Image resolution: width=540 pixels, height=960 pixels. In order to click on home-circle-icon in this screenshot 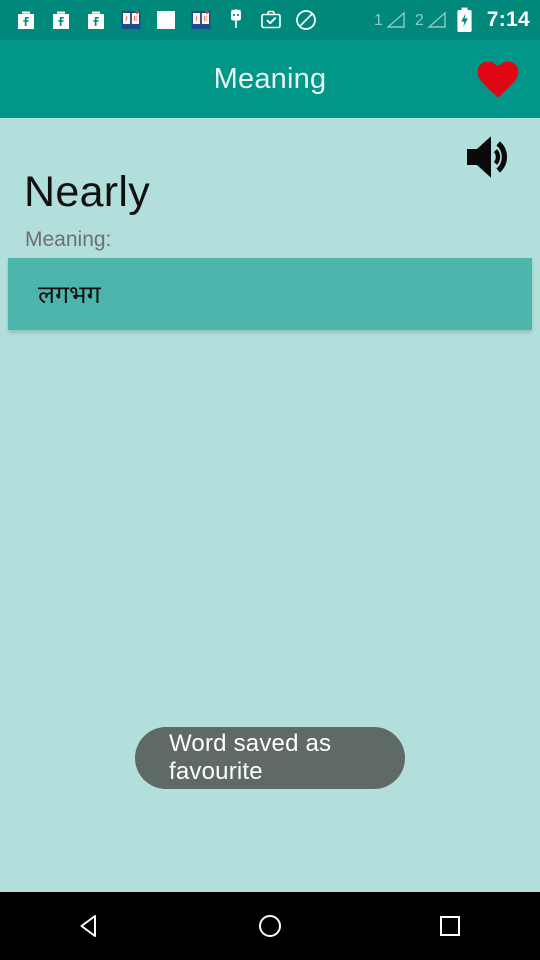, I will do `click(270, 926)`.